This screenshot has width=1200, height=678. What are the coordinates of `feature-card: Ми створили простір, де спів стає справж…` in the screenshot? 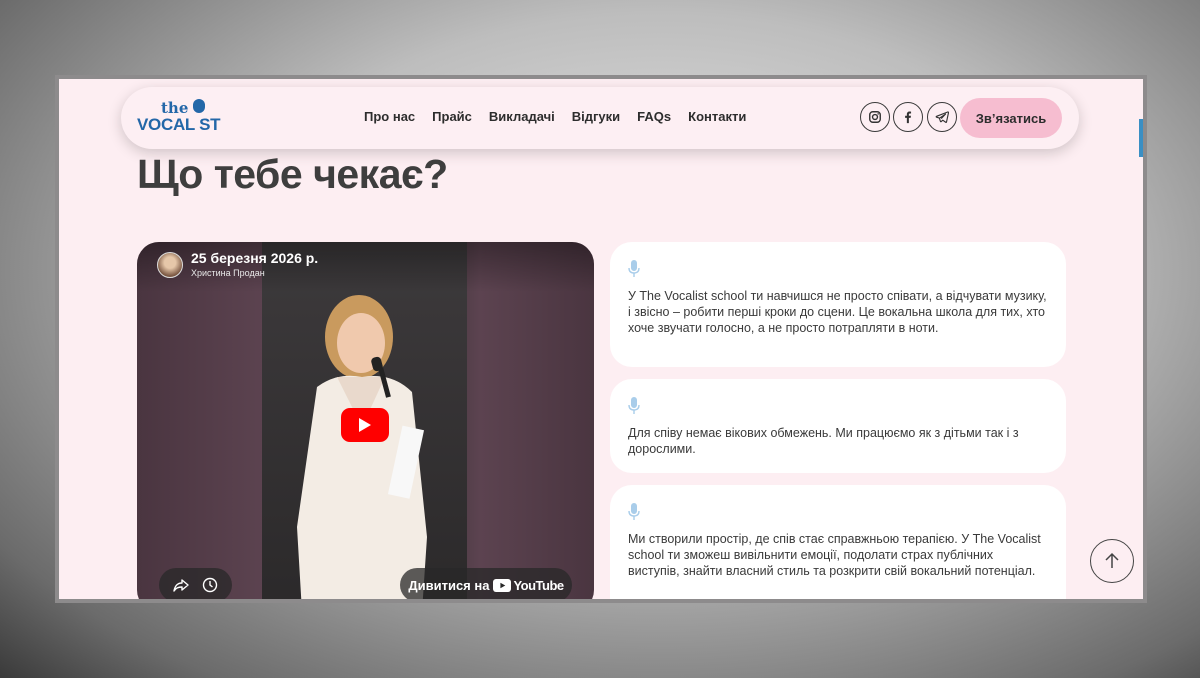 It's located at (838, 542).